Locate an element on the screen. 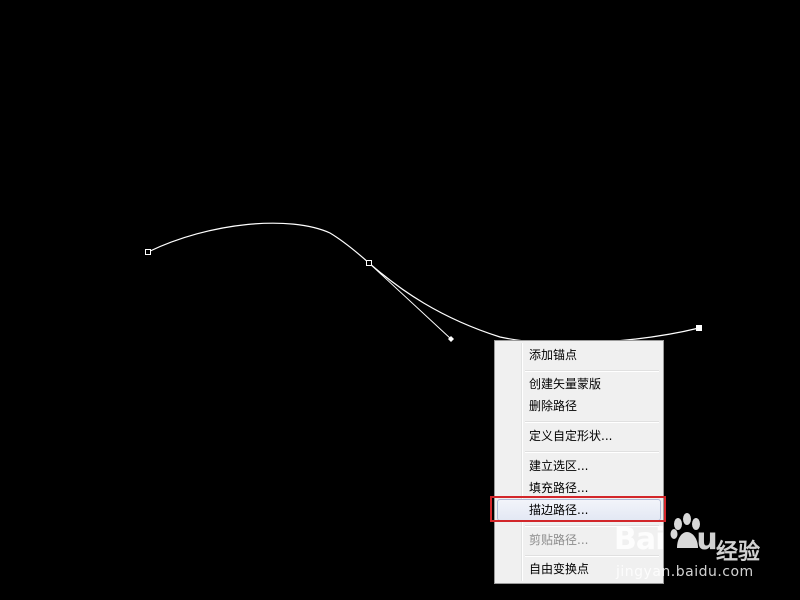  anchor-point-middle is located at coordinates (369, 263).